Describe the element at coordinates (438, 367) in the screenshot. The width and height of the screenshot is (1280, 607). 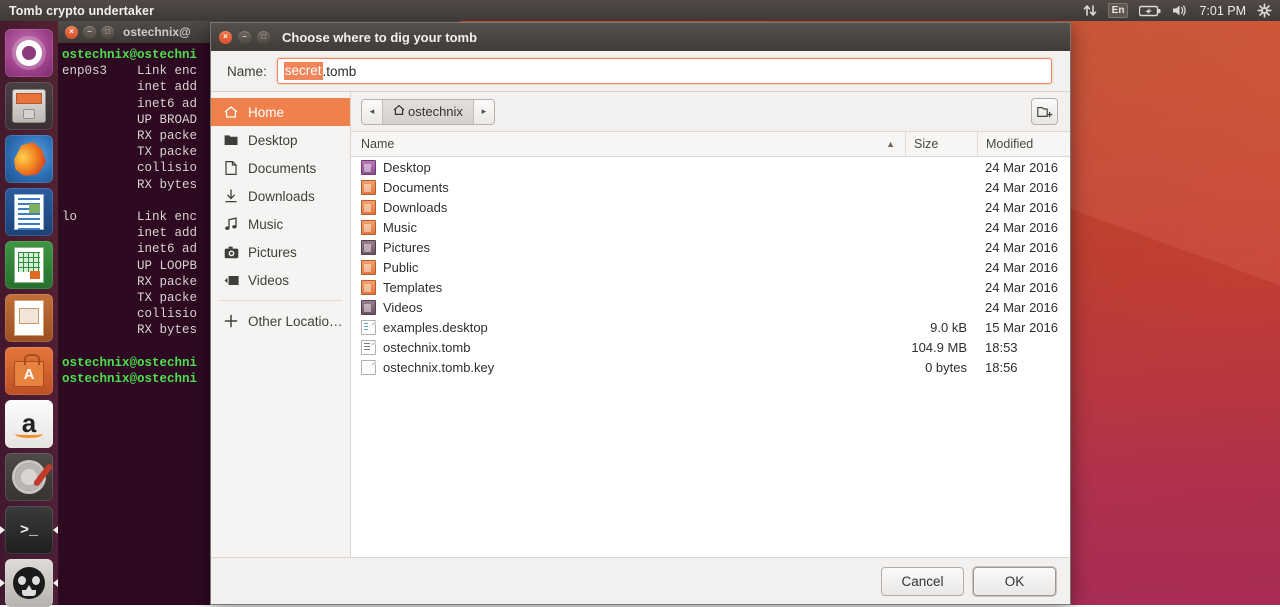
I see `file-name-label: ostechnix.tomb.key` at that location.